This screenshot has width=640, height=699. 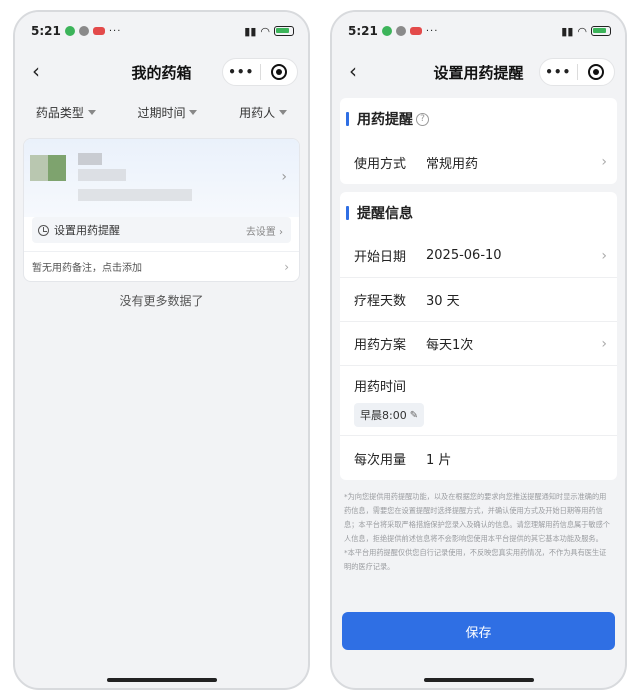 What do you see at coordinates (439, 460) in the screenshot?
I see `row-value: 1 片` at bounding box center [439, 460].